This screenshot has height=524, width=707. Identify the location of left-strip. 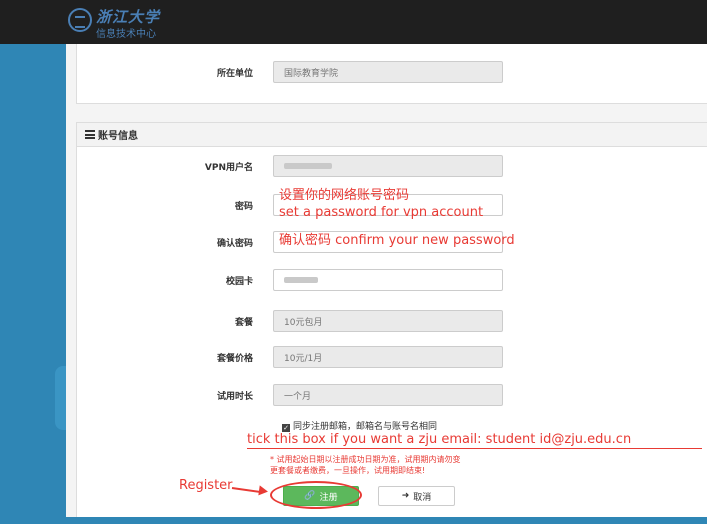
(33, 284).